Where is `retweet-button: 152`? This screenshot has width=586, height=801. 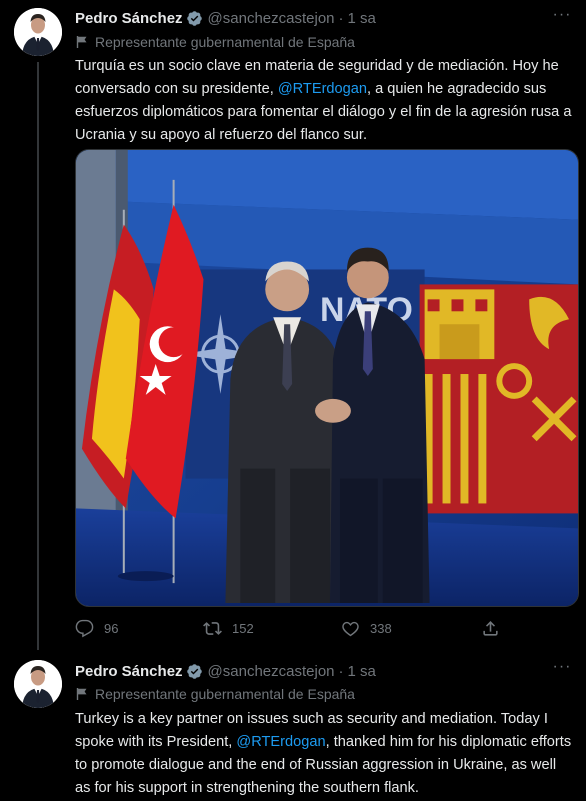 retweet-button: 152 is located at coordinates (228, 628).